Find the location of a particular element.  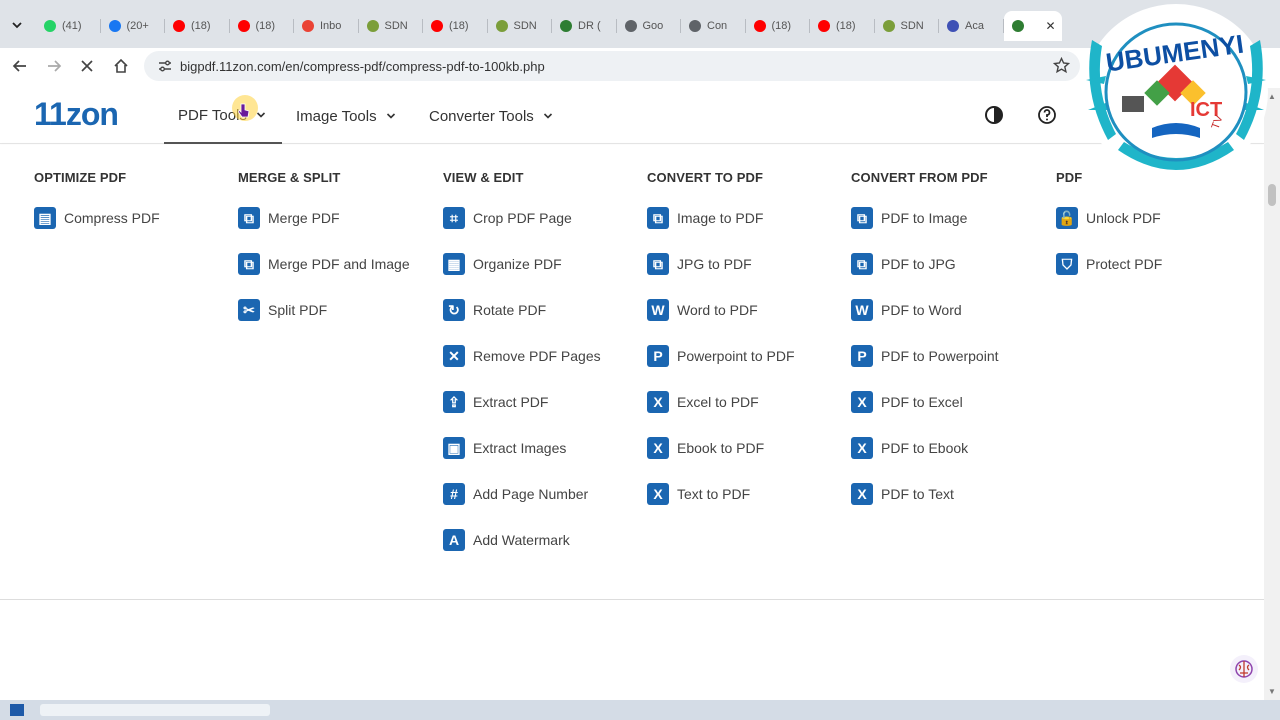

globe-icon is located at coordinates (695, 26).